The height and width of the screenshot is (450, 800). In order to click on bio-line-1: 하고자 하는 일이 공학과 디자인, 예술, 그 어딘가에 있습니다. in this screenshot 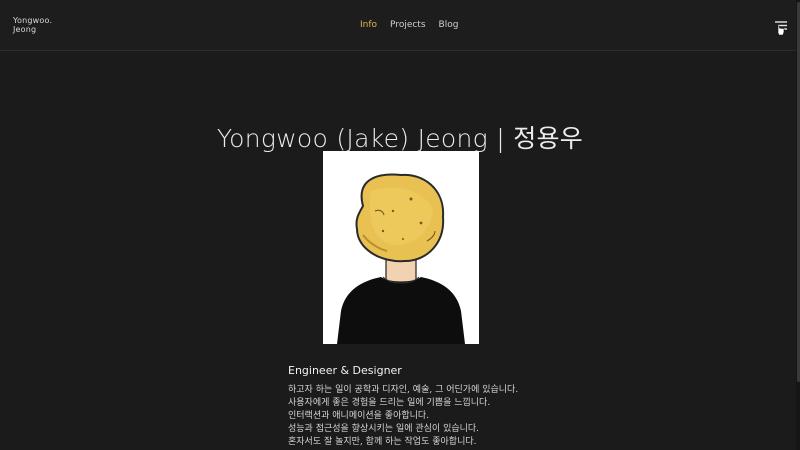, I will do `click(403, 390)`.